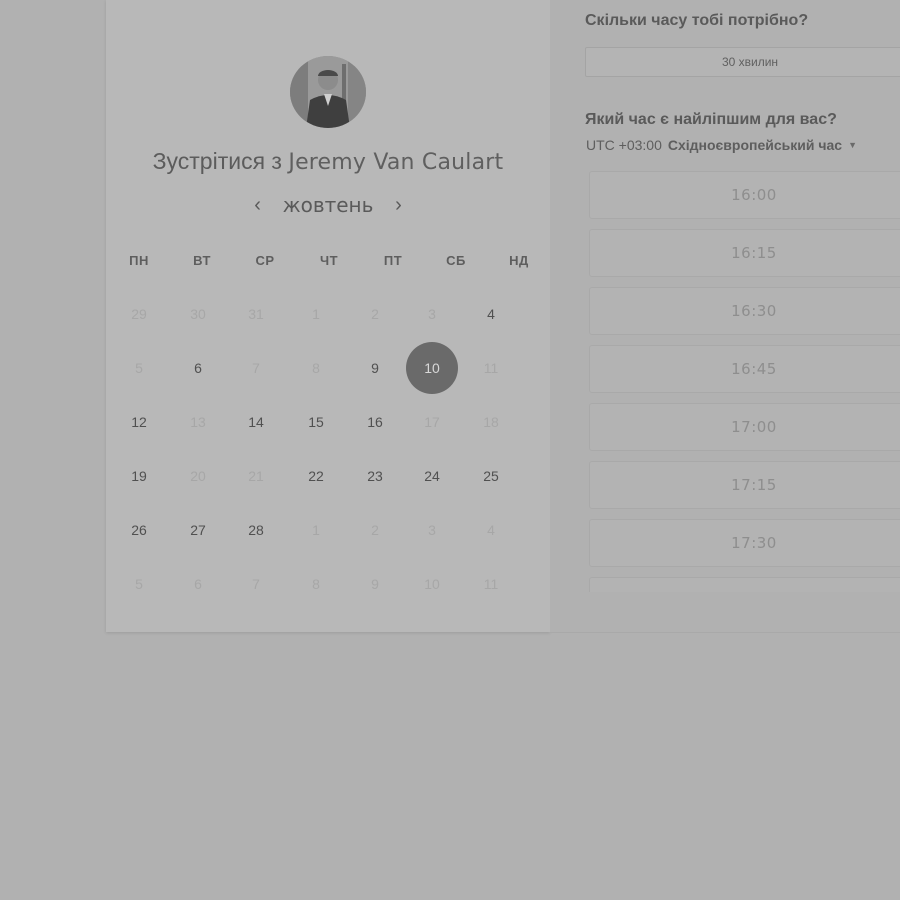 The width and height of the screenshot is (900, 900). What do you see at coordinates (256, 530) in the screenshot?
I see `calendar-day: 28` at bounding box center [256, 530].